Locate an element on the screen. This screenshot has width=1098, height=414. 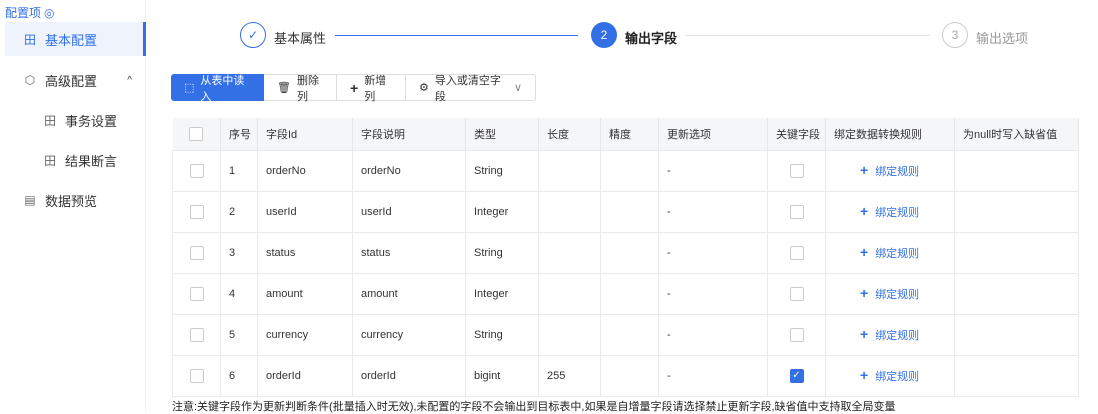
row-field-id: userId is located at coordinates (305, 211).